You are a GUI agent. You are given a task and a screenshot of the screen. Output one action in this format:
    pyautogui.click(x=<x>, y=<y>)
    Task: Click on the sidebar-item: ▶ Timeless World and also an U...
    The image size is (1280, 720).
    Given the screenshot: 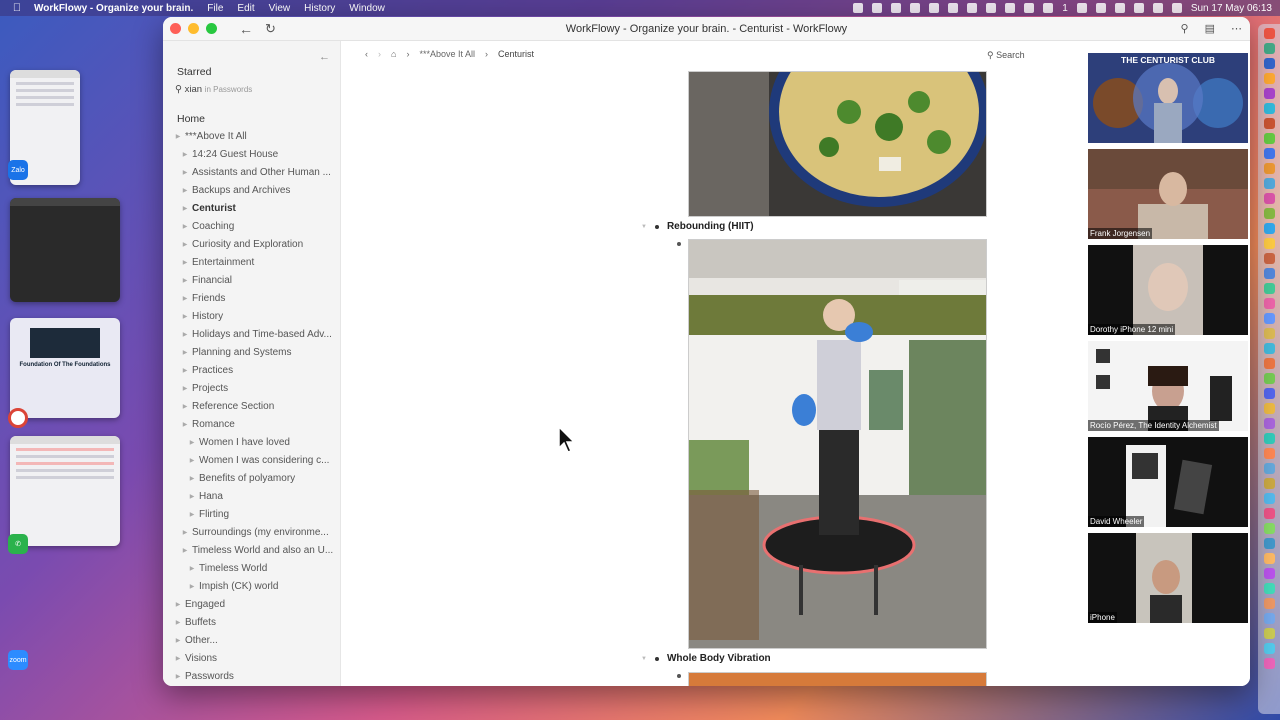 What is the action you would take?
    pyautogui.click(x=252, y=550)
    